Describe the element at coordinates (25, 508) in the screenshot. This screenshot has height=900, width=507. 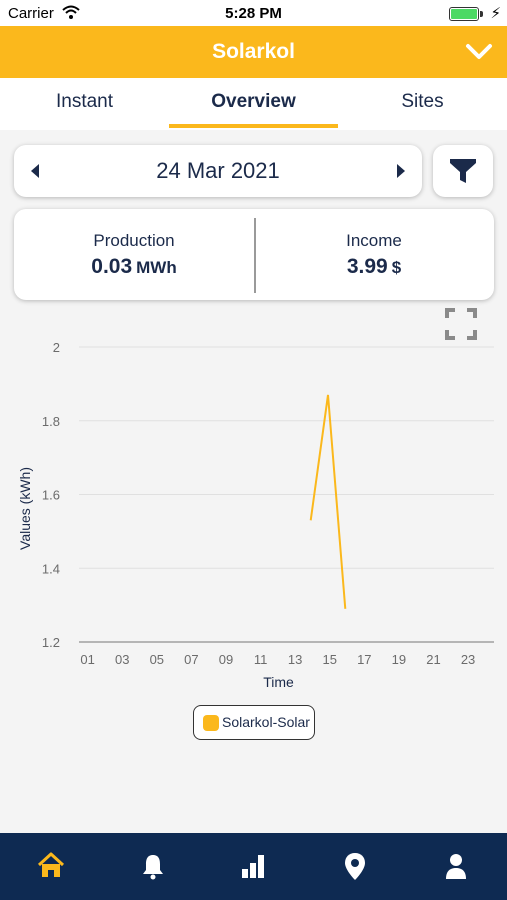
I see `y-axis-label: Values (kWh)` at that location.